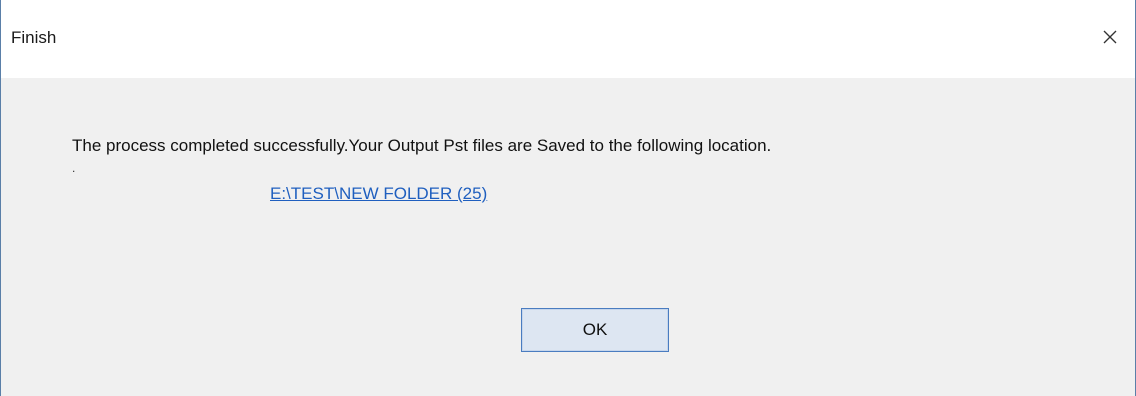 This screenshot has height=396, width=1136. I want to click on dialog-title: Finish, so click(34, 37).